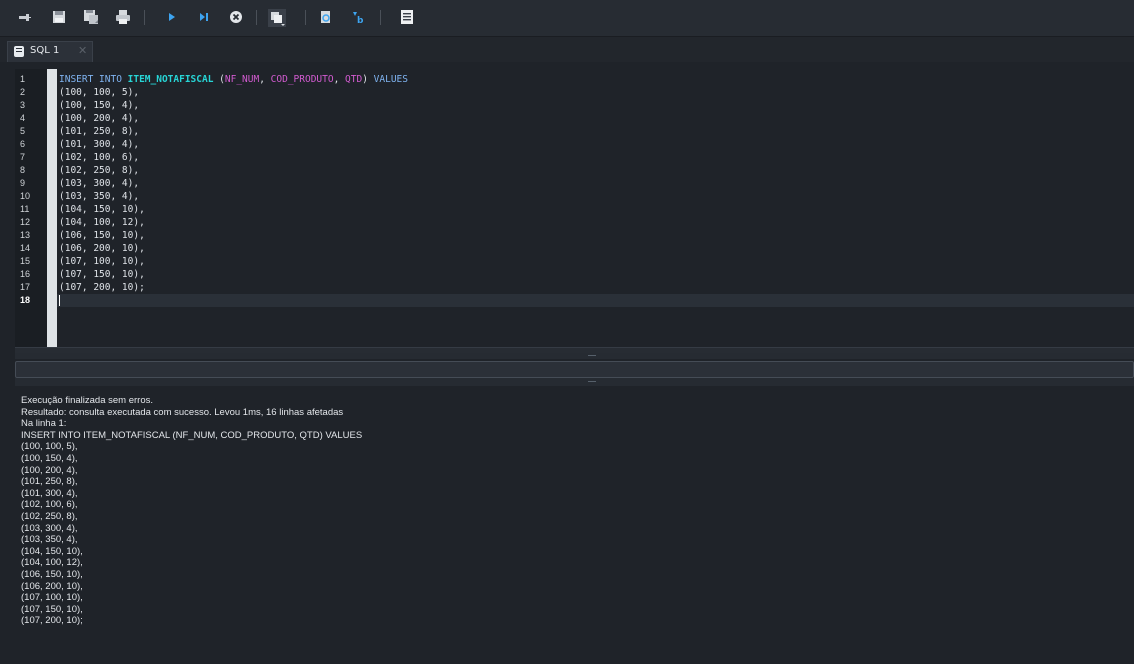 This screenshot has height=664, width=1134. What do you see at coordinates (326, 17) in the screenshot?
I see `find-icon` at bounding box center [326, 17].